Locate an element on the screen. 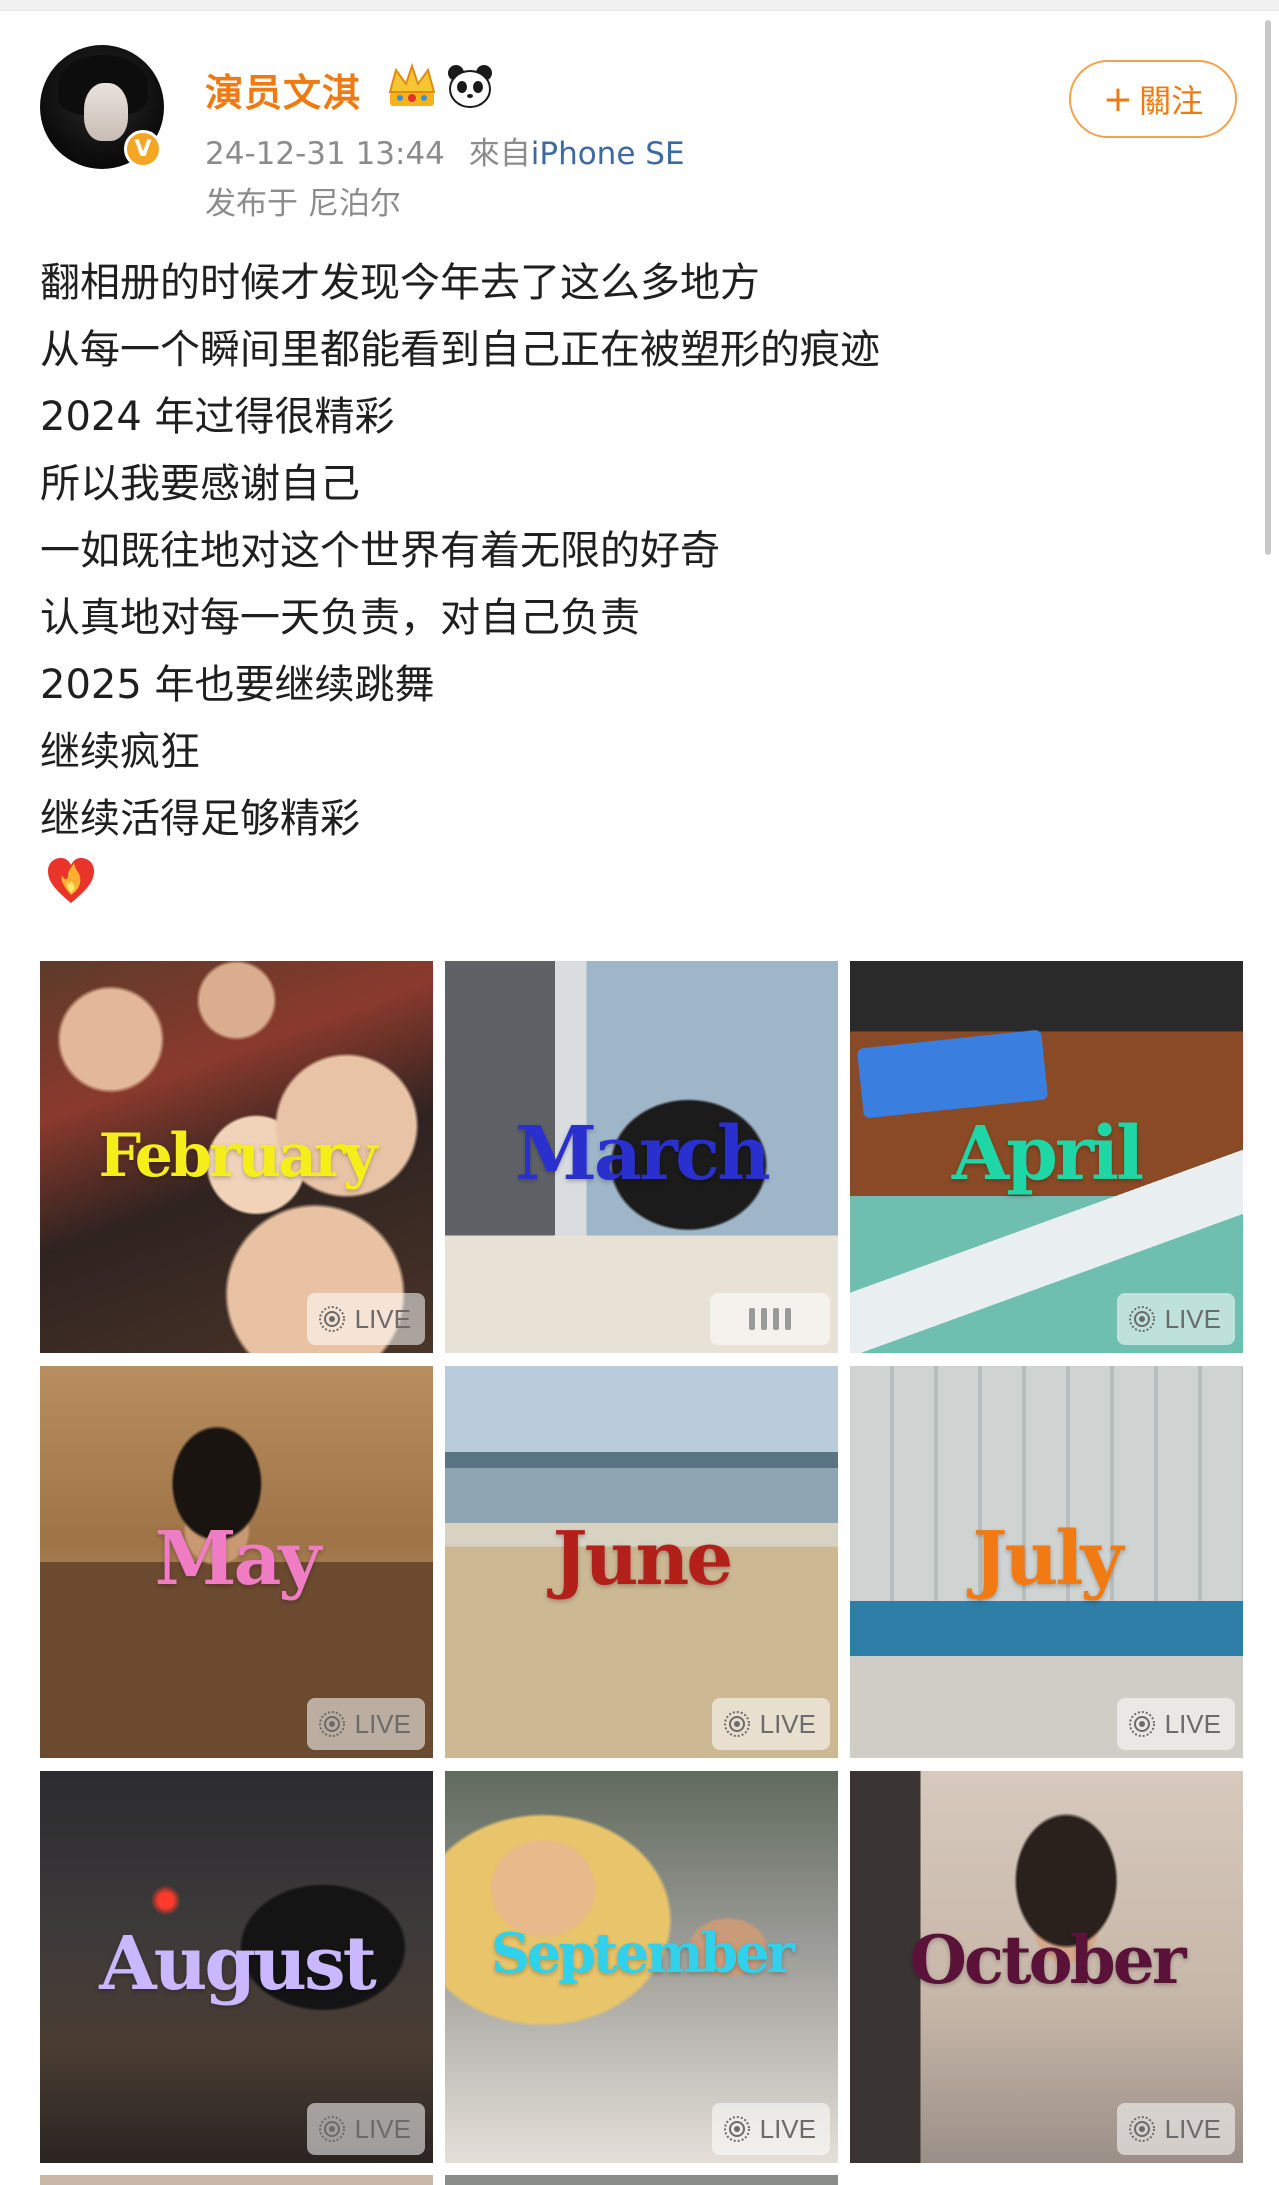 This screenshot has width=1279, height=2185. photo-tile-august: August LIVE is located at coordinates (236, 1967).